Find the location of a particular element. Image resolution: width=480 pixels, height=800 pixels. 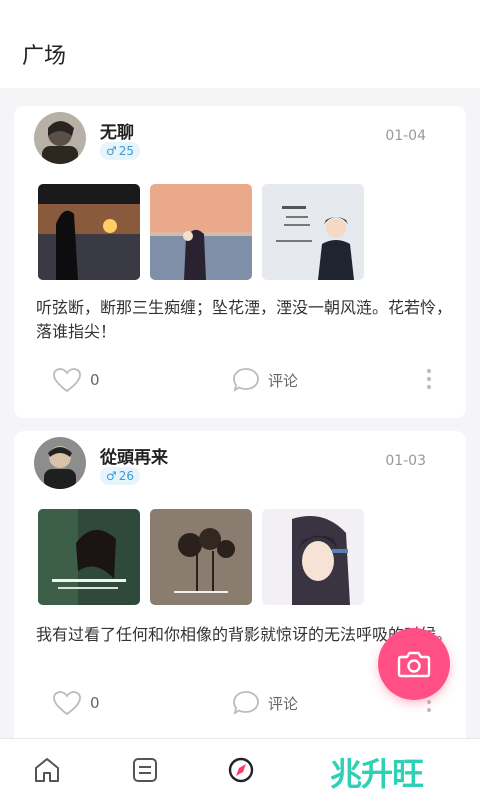

gender-age-badge: ♂ 26 is located at coordinates (120, 476).